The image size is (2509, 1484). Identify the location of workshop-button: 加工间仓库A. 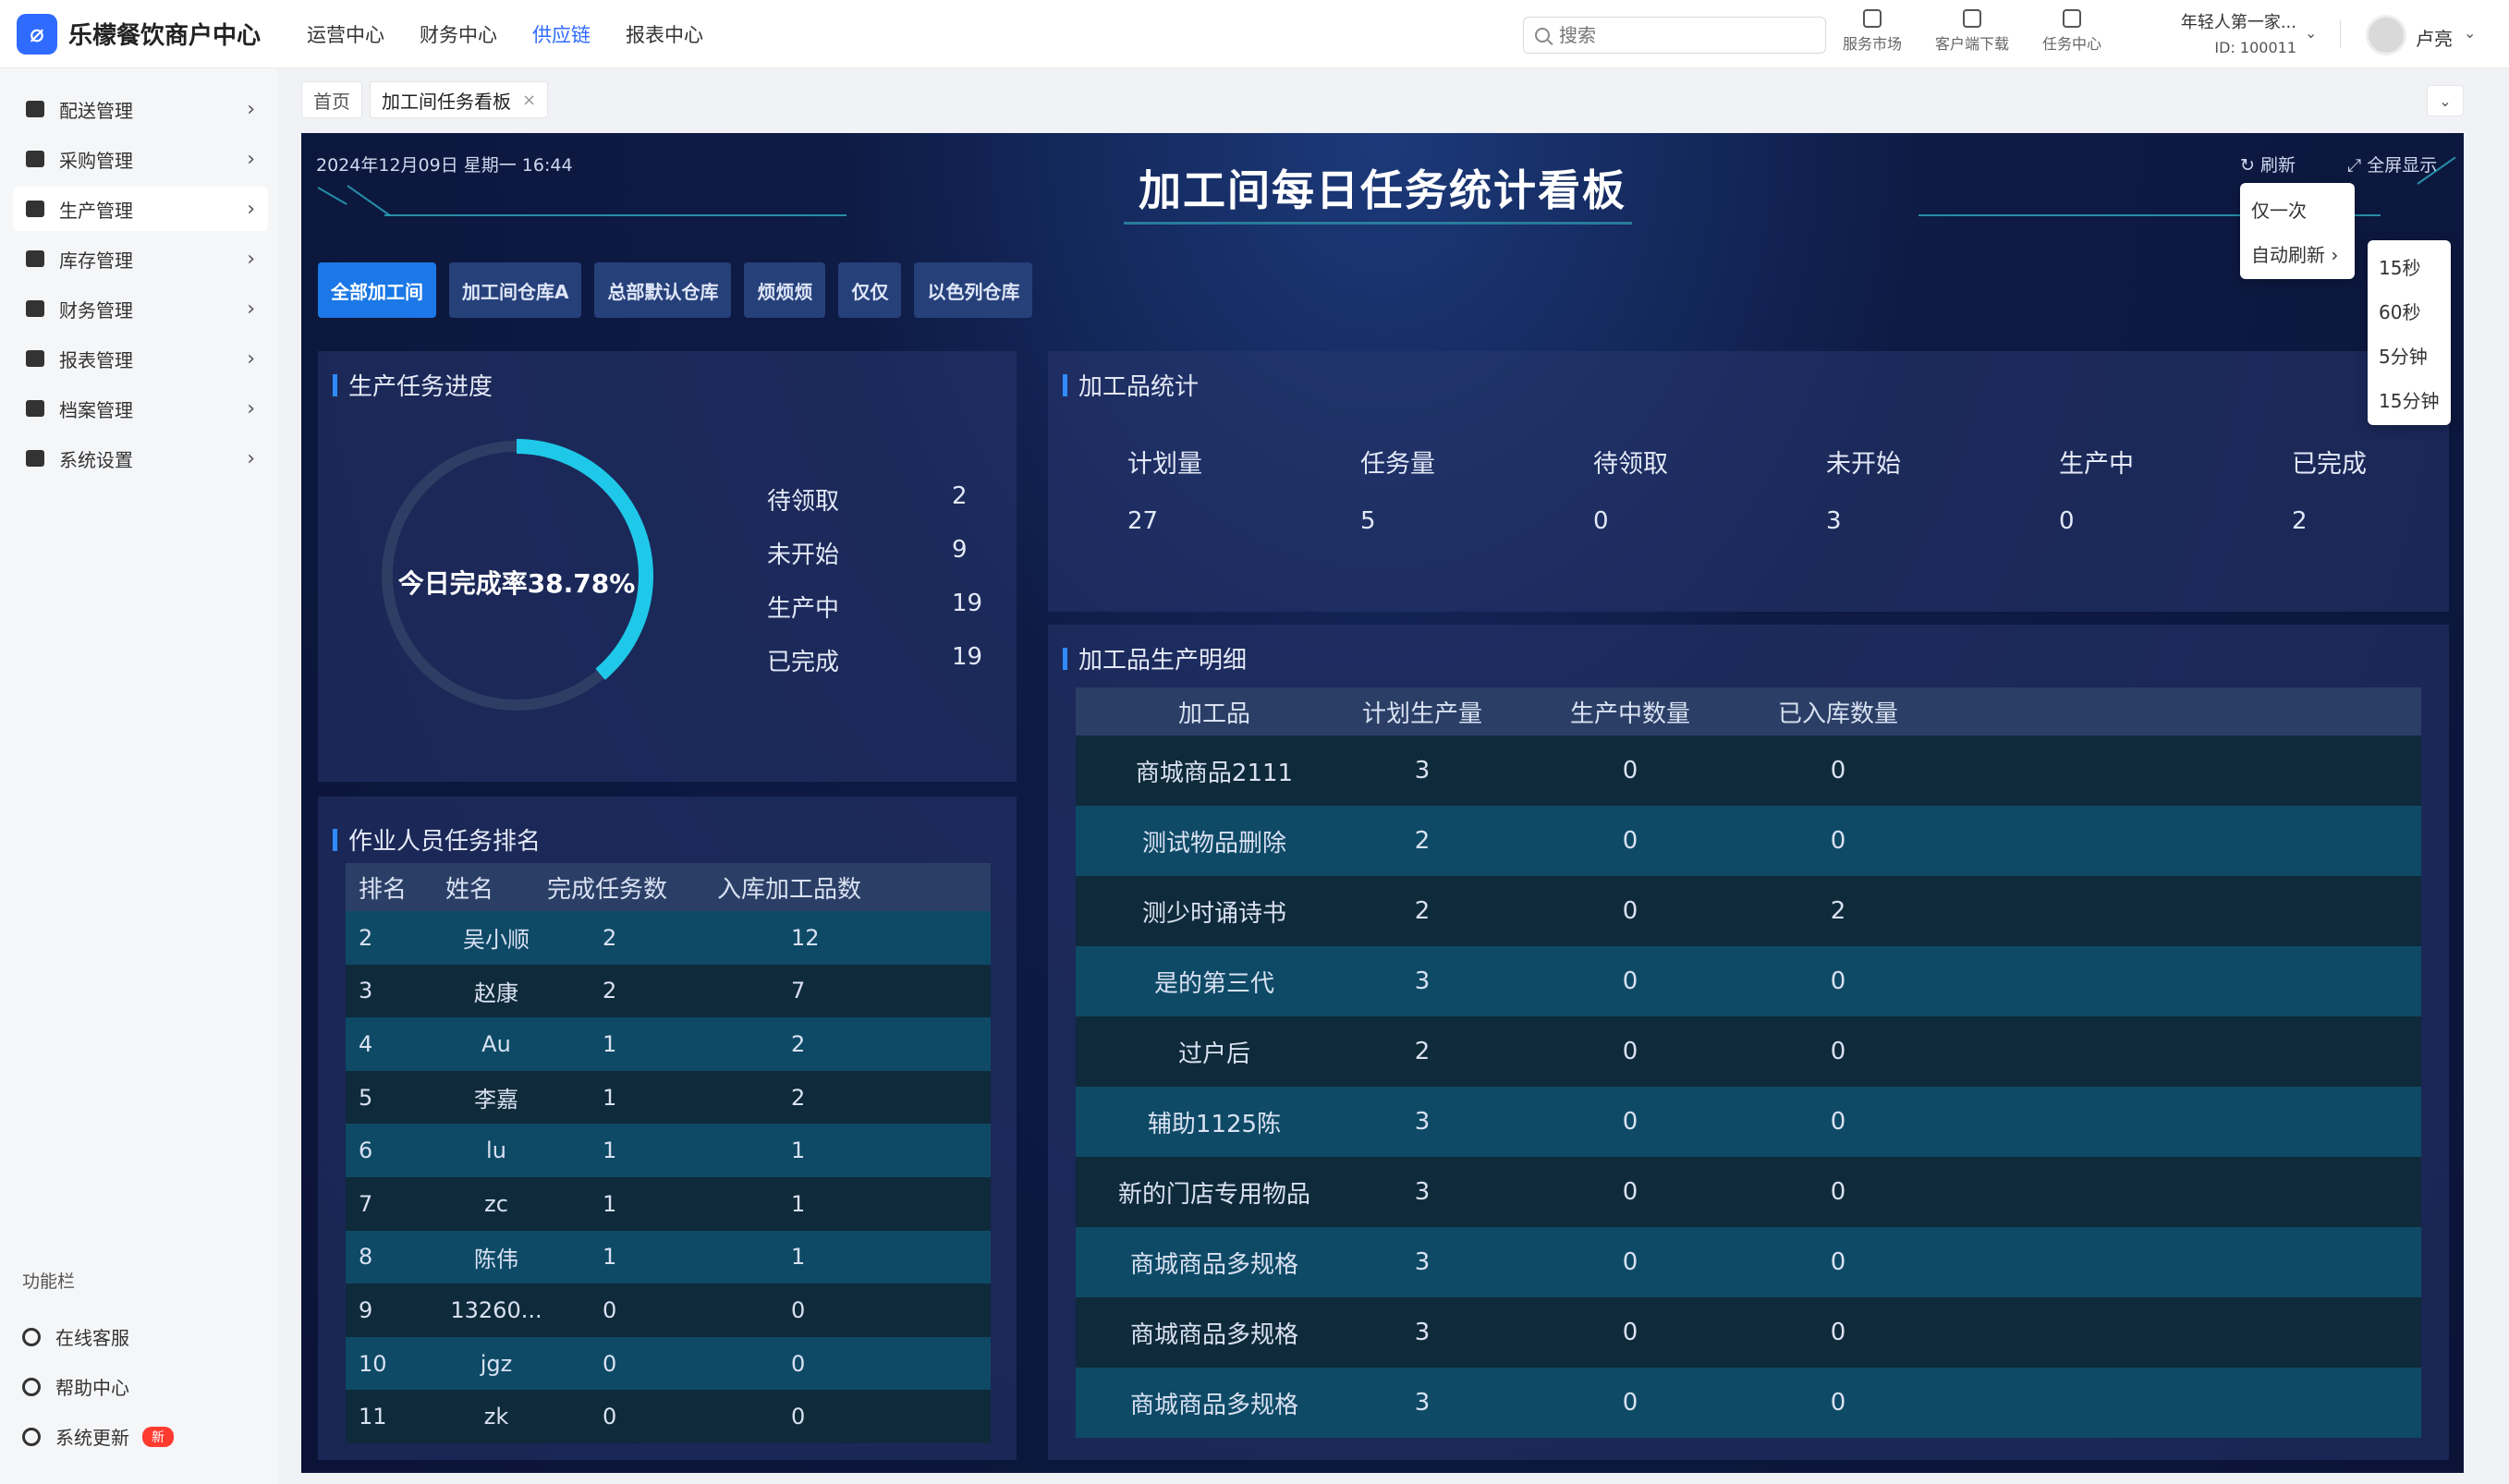
(515, 290).